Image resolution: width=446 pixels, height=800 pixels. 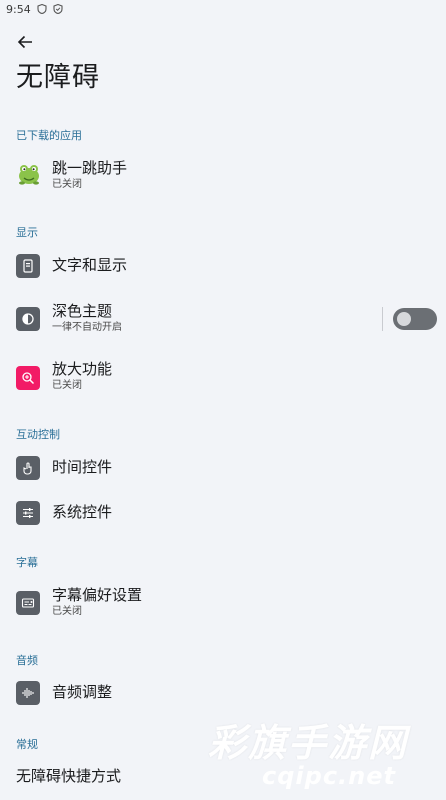 I want to click on item-title: 无障碍快捷方式, so click(x=69, y=776).